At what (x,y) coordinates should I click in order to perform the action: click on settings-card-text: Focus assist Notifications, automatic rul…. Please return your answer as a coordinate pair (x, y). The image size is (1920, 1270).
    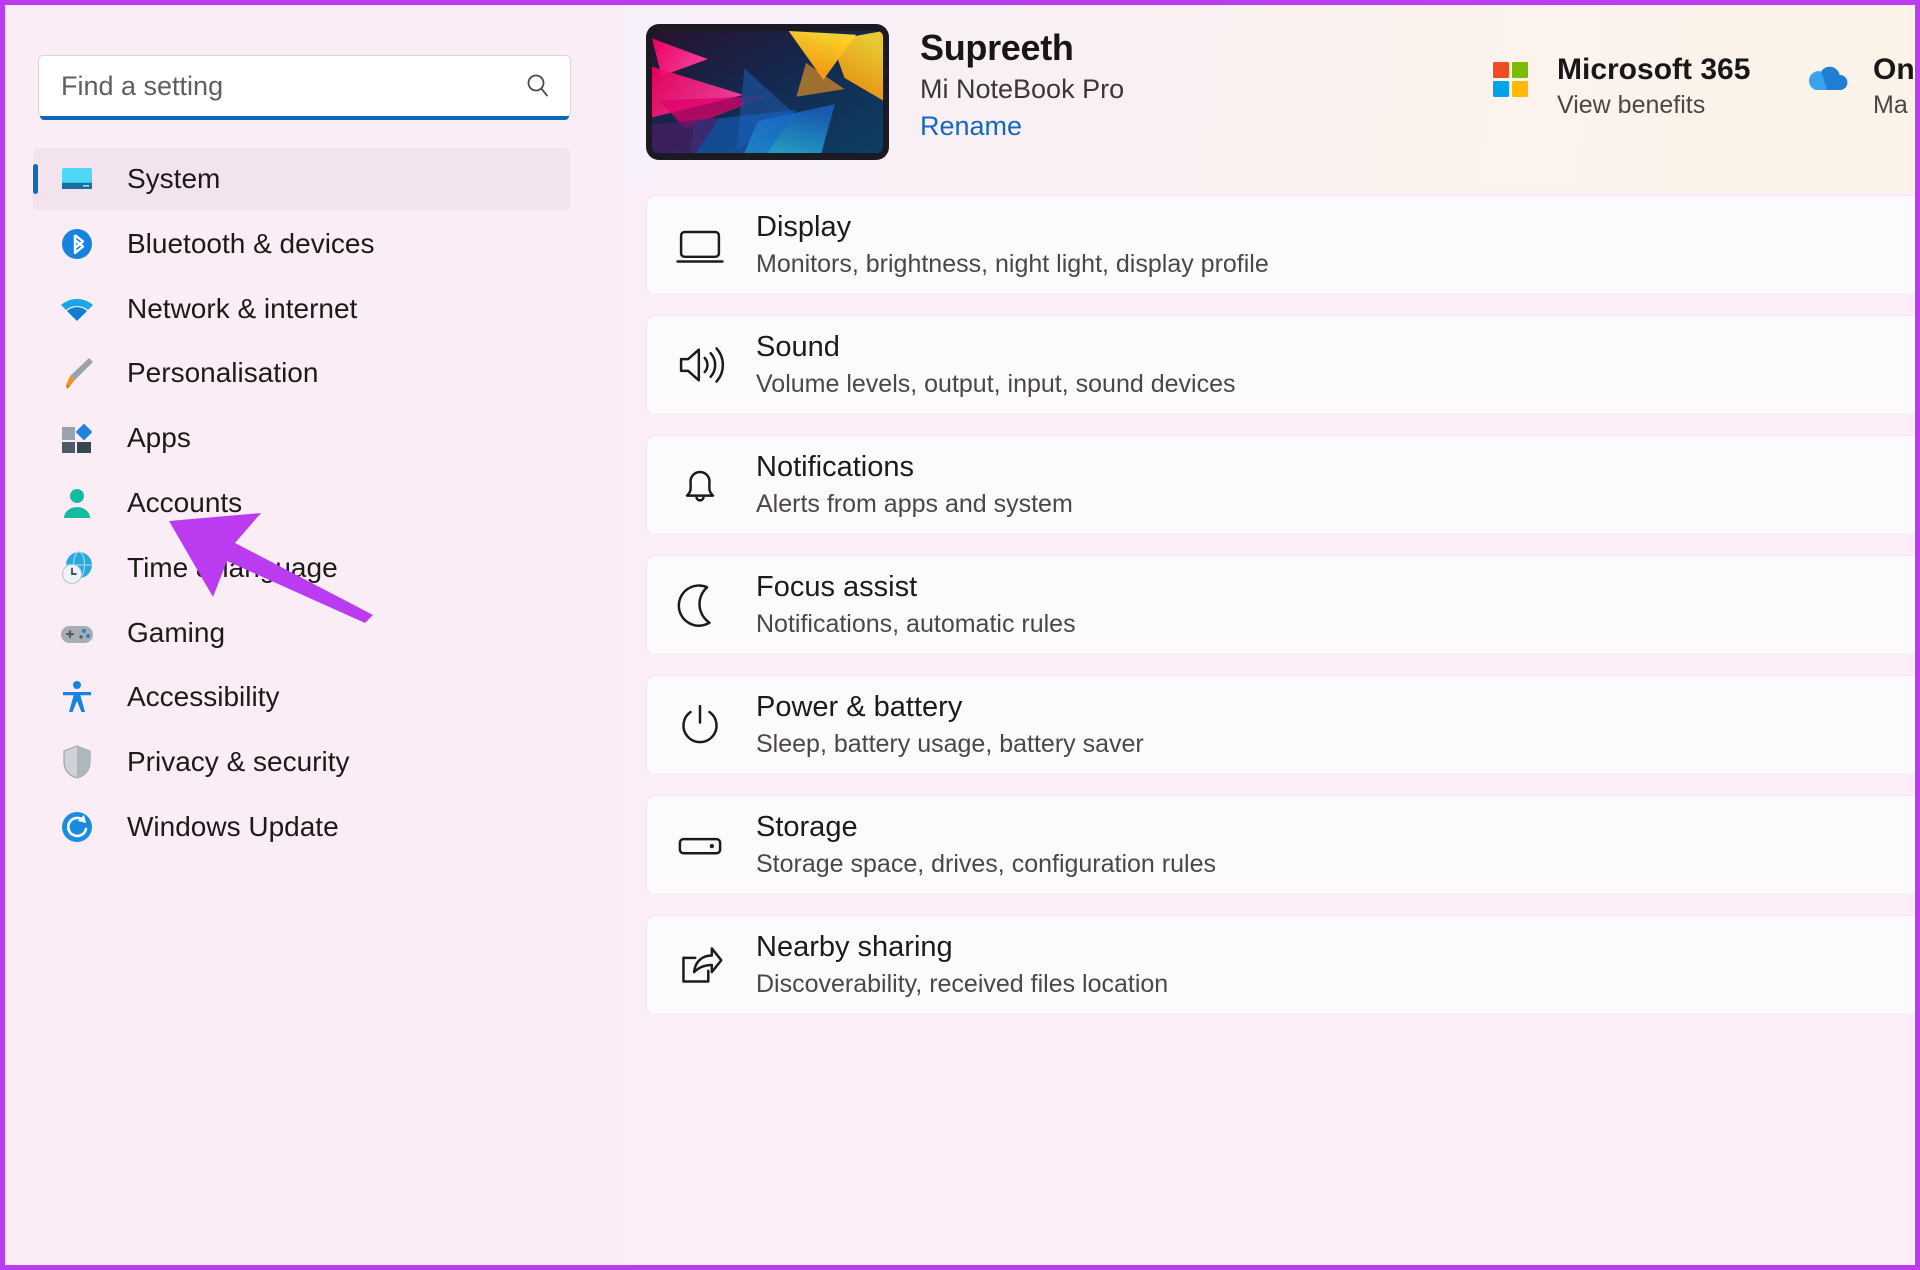
    Looking at the image, I should click on (916, 604).